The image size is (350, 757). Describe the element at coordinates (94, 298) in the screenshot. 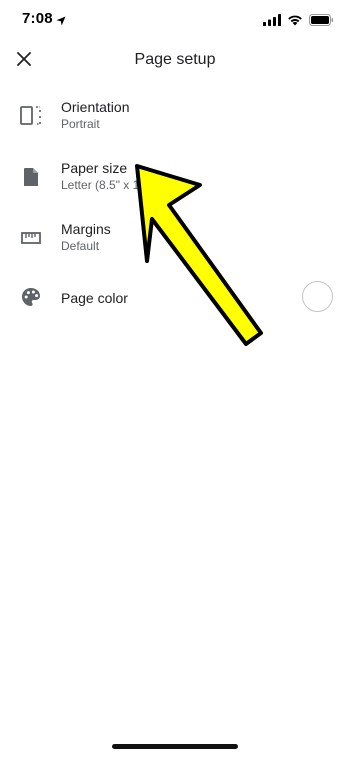

I see `setting-title: Page color` at that location.